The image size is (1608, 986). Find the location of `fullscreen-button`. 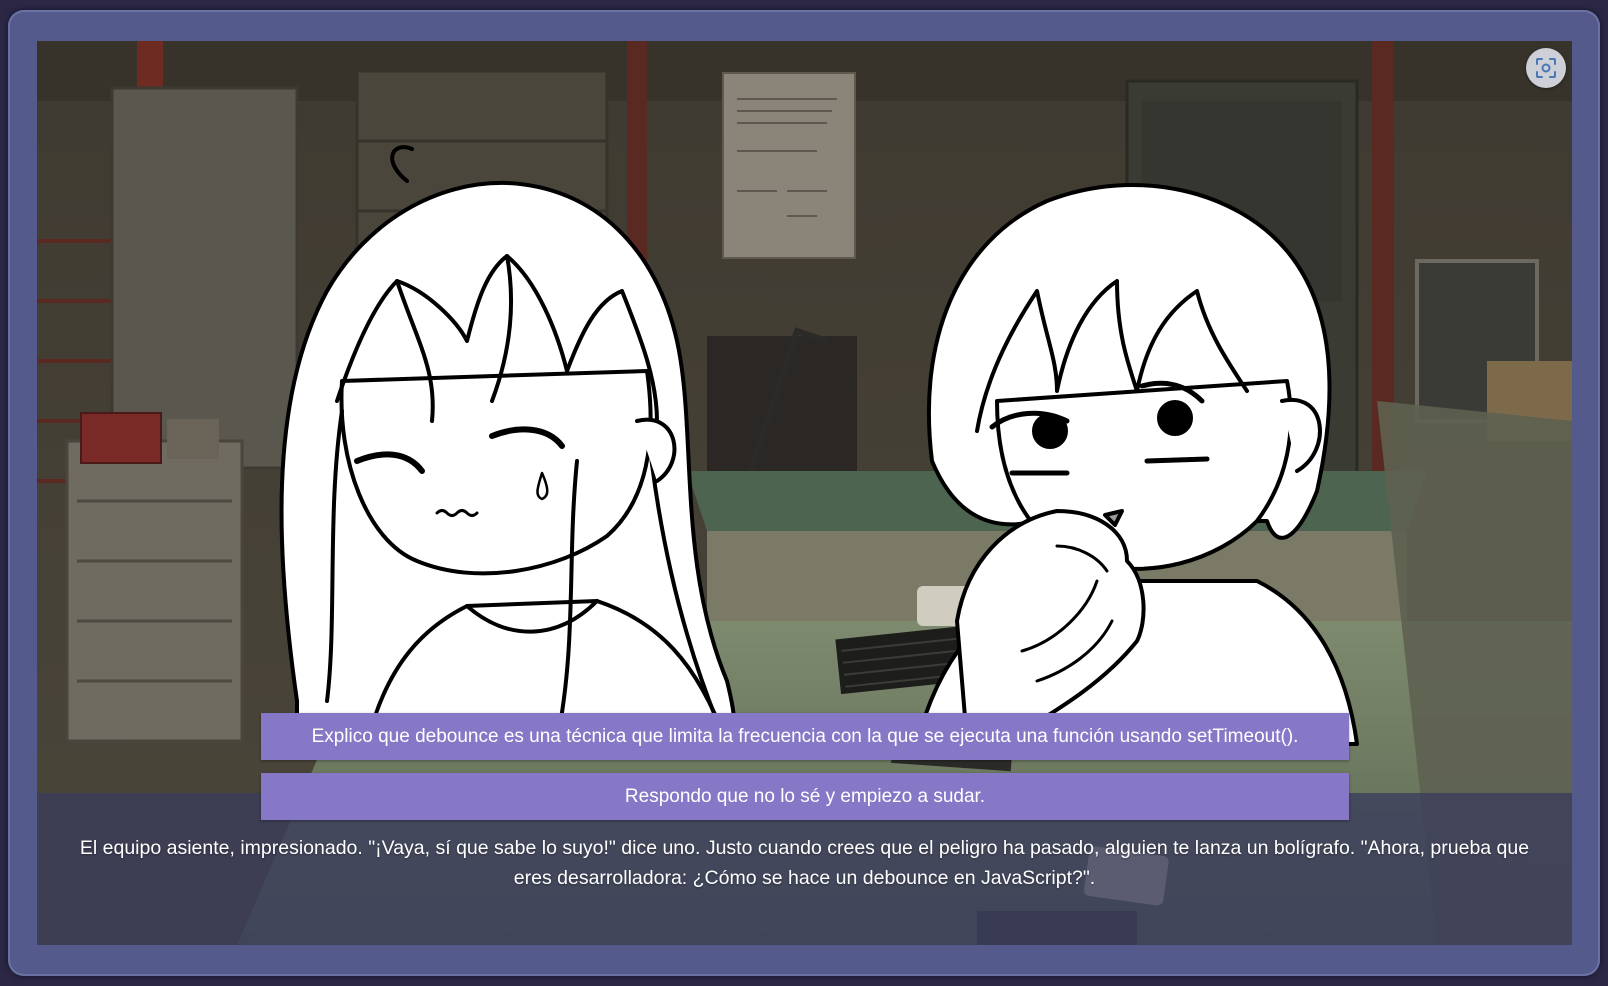

fullscreen-button is located at coordinates (1546, 68).